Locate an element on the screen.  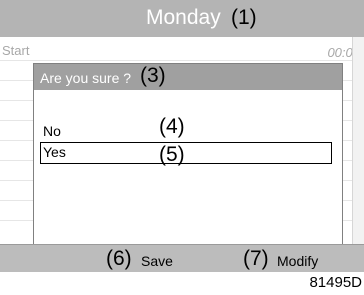
modify-button: Modify is located at coordinates (297, 261).